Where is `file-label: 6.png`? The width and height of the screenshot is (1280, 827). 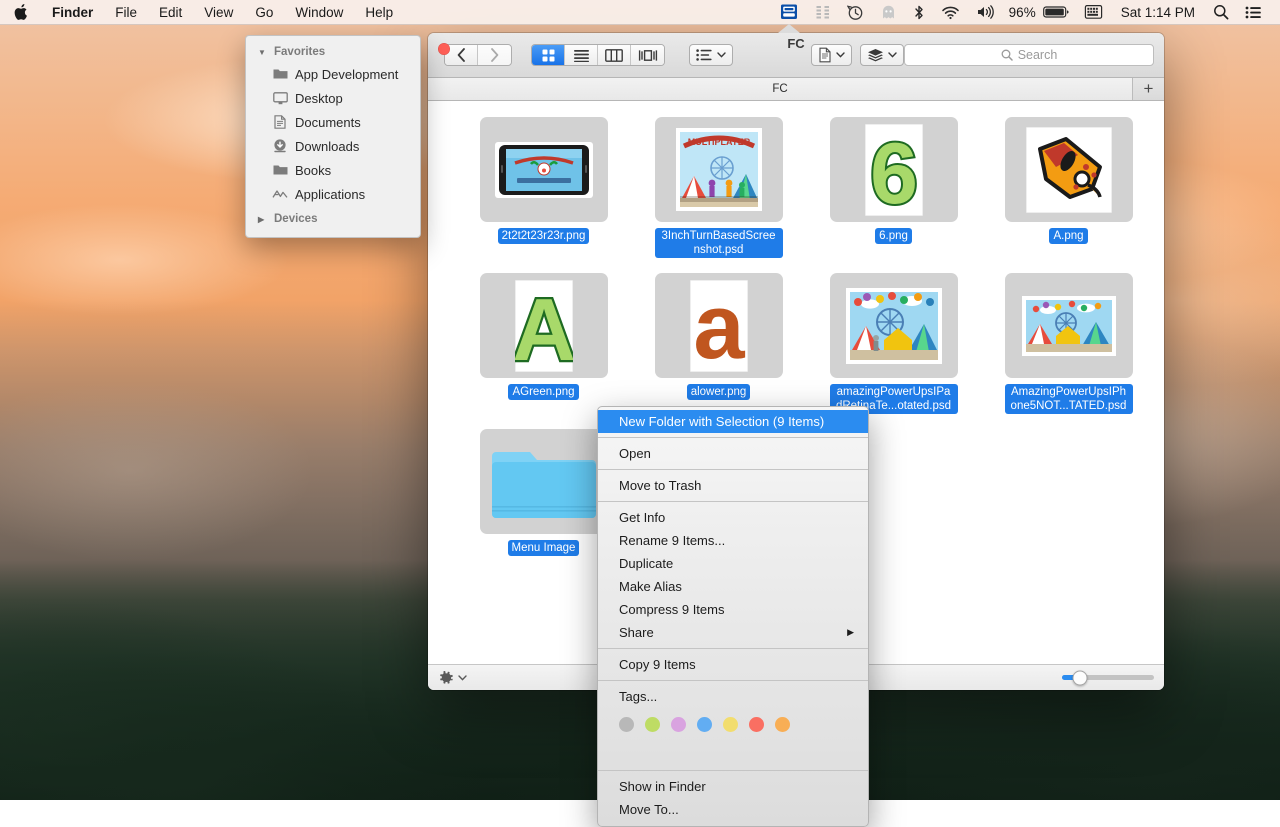
file-label: 6.png is located at coordinates (893, 236).